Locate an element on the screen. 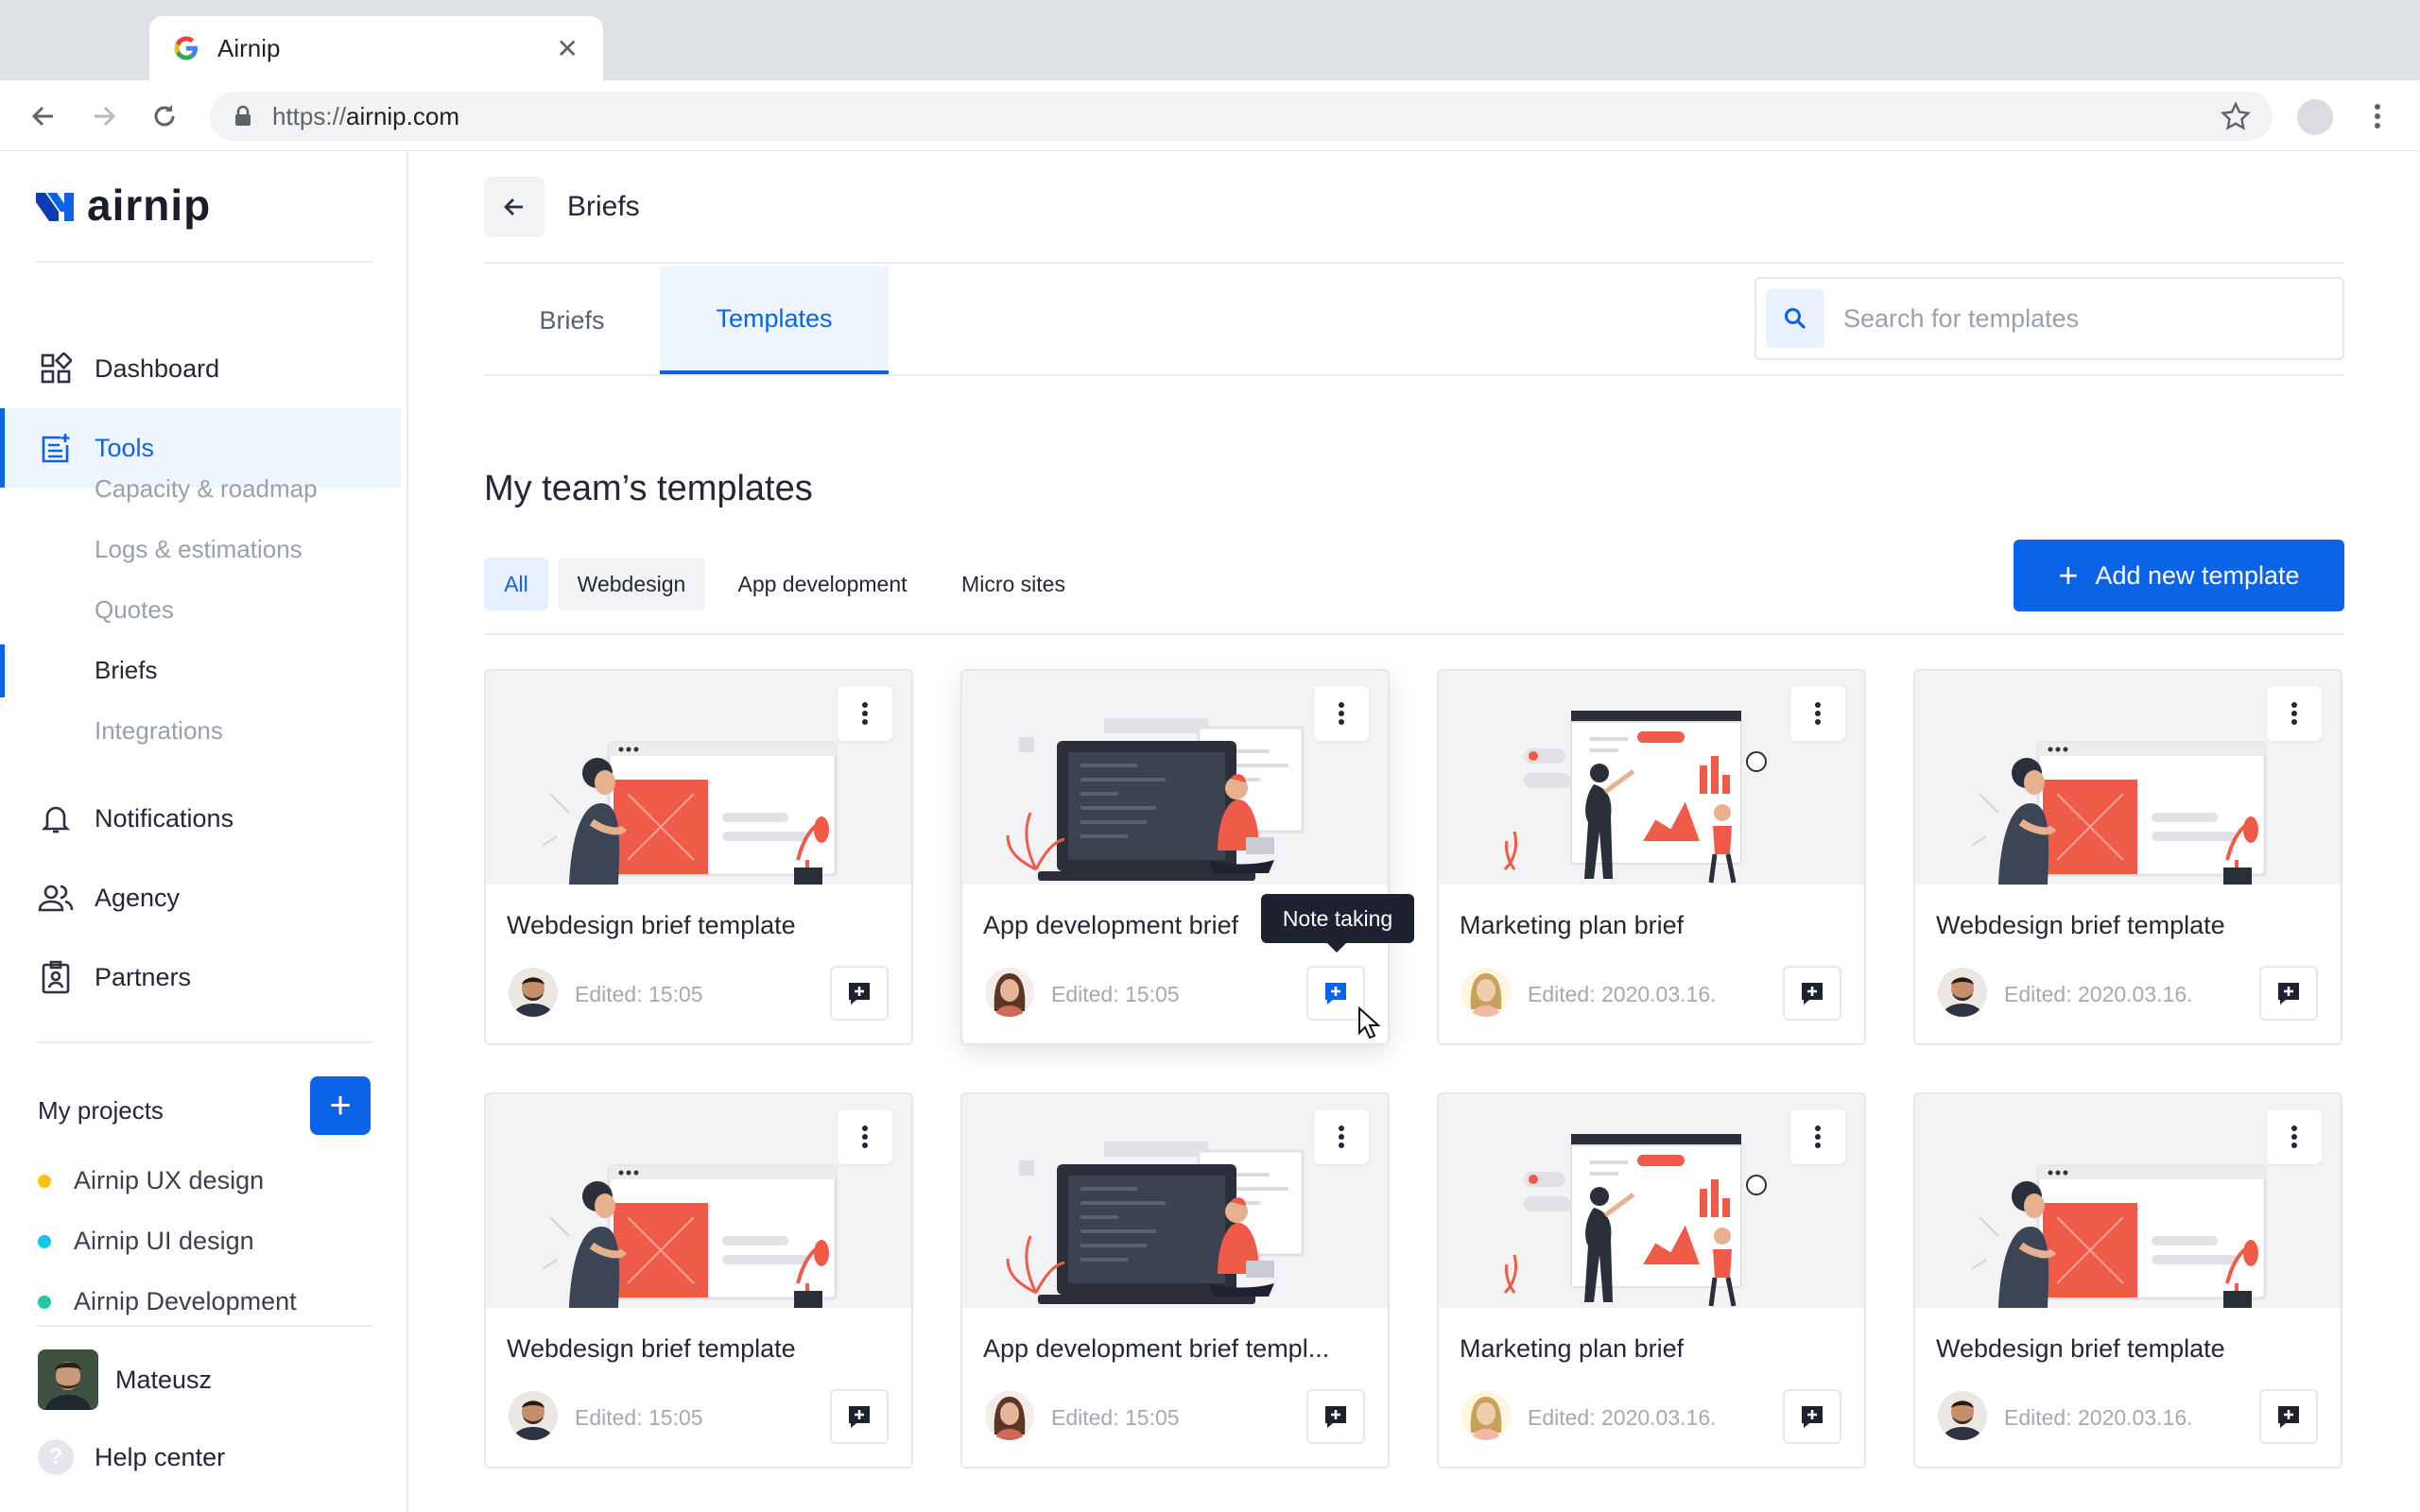 The height and width of the screenshot is (1512, 2420). tab-briefs: Briefs is located at coordinates (572, 320).